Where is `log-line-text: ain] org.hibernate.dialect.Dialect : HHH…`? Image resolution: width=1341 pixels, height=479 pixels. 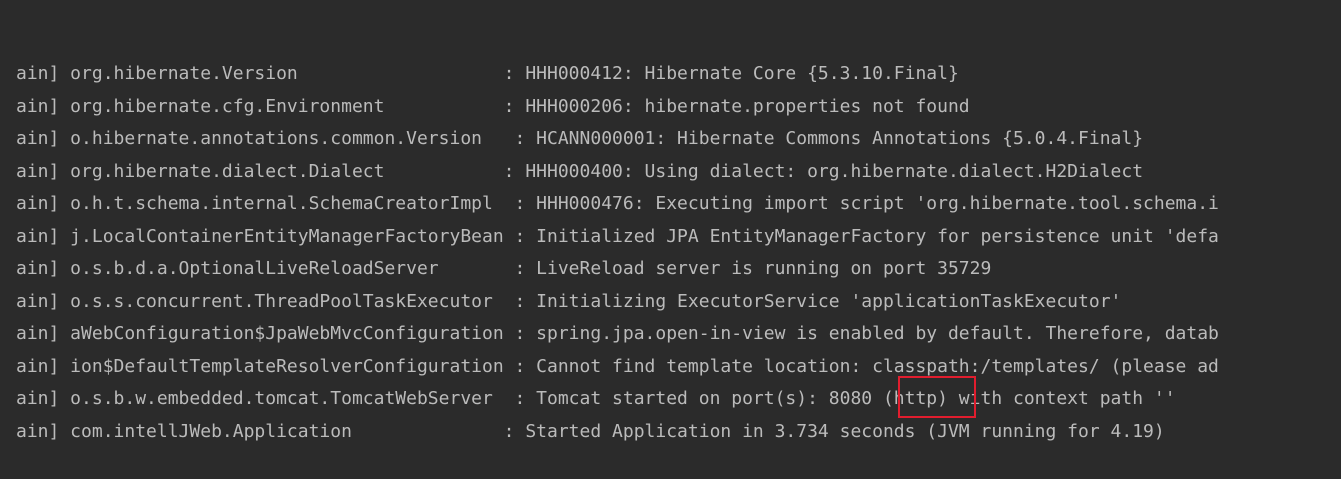
log-line-text: ain] org.hibernate.dialect.Dialect : HHH… is located at coordinates (580, 171).